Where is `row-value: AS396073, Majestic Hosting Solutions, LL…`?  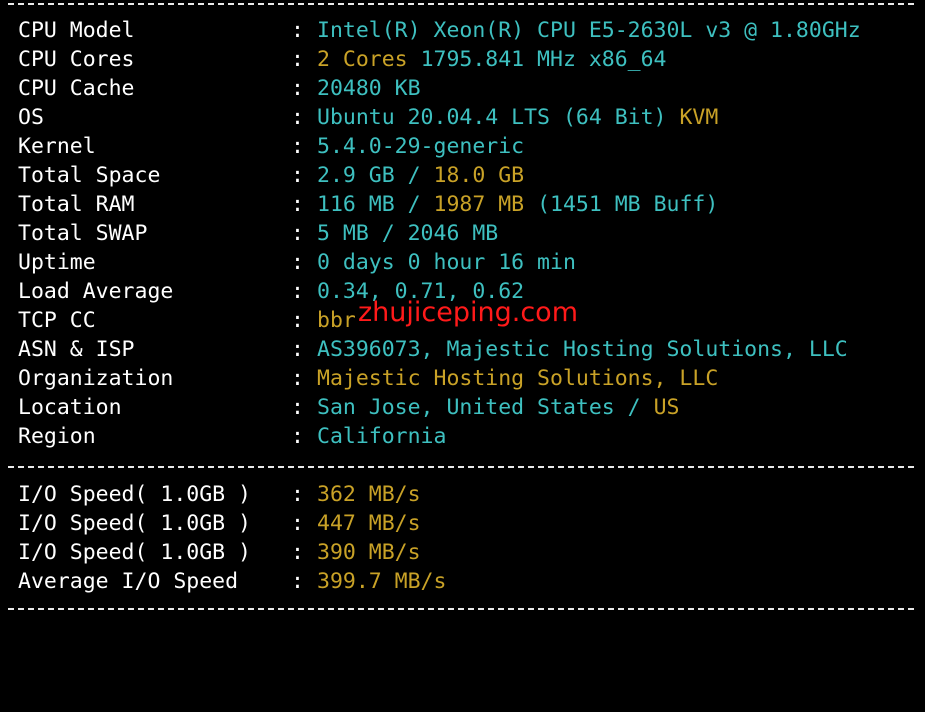 row-value: AS396073, Majestic Hosting Solutions, LL… is located at coordinates (582, 349).